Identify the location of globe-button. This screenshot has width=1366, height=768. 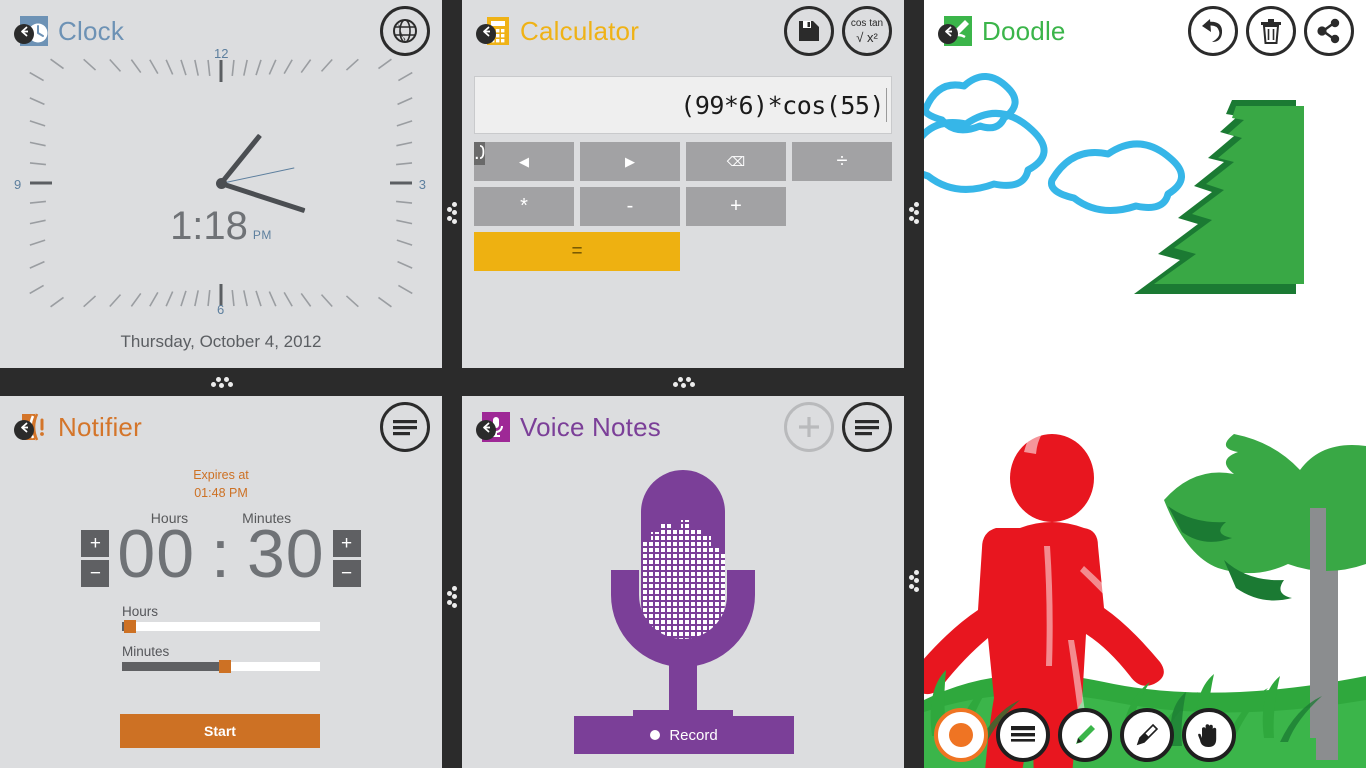
(405, 31).